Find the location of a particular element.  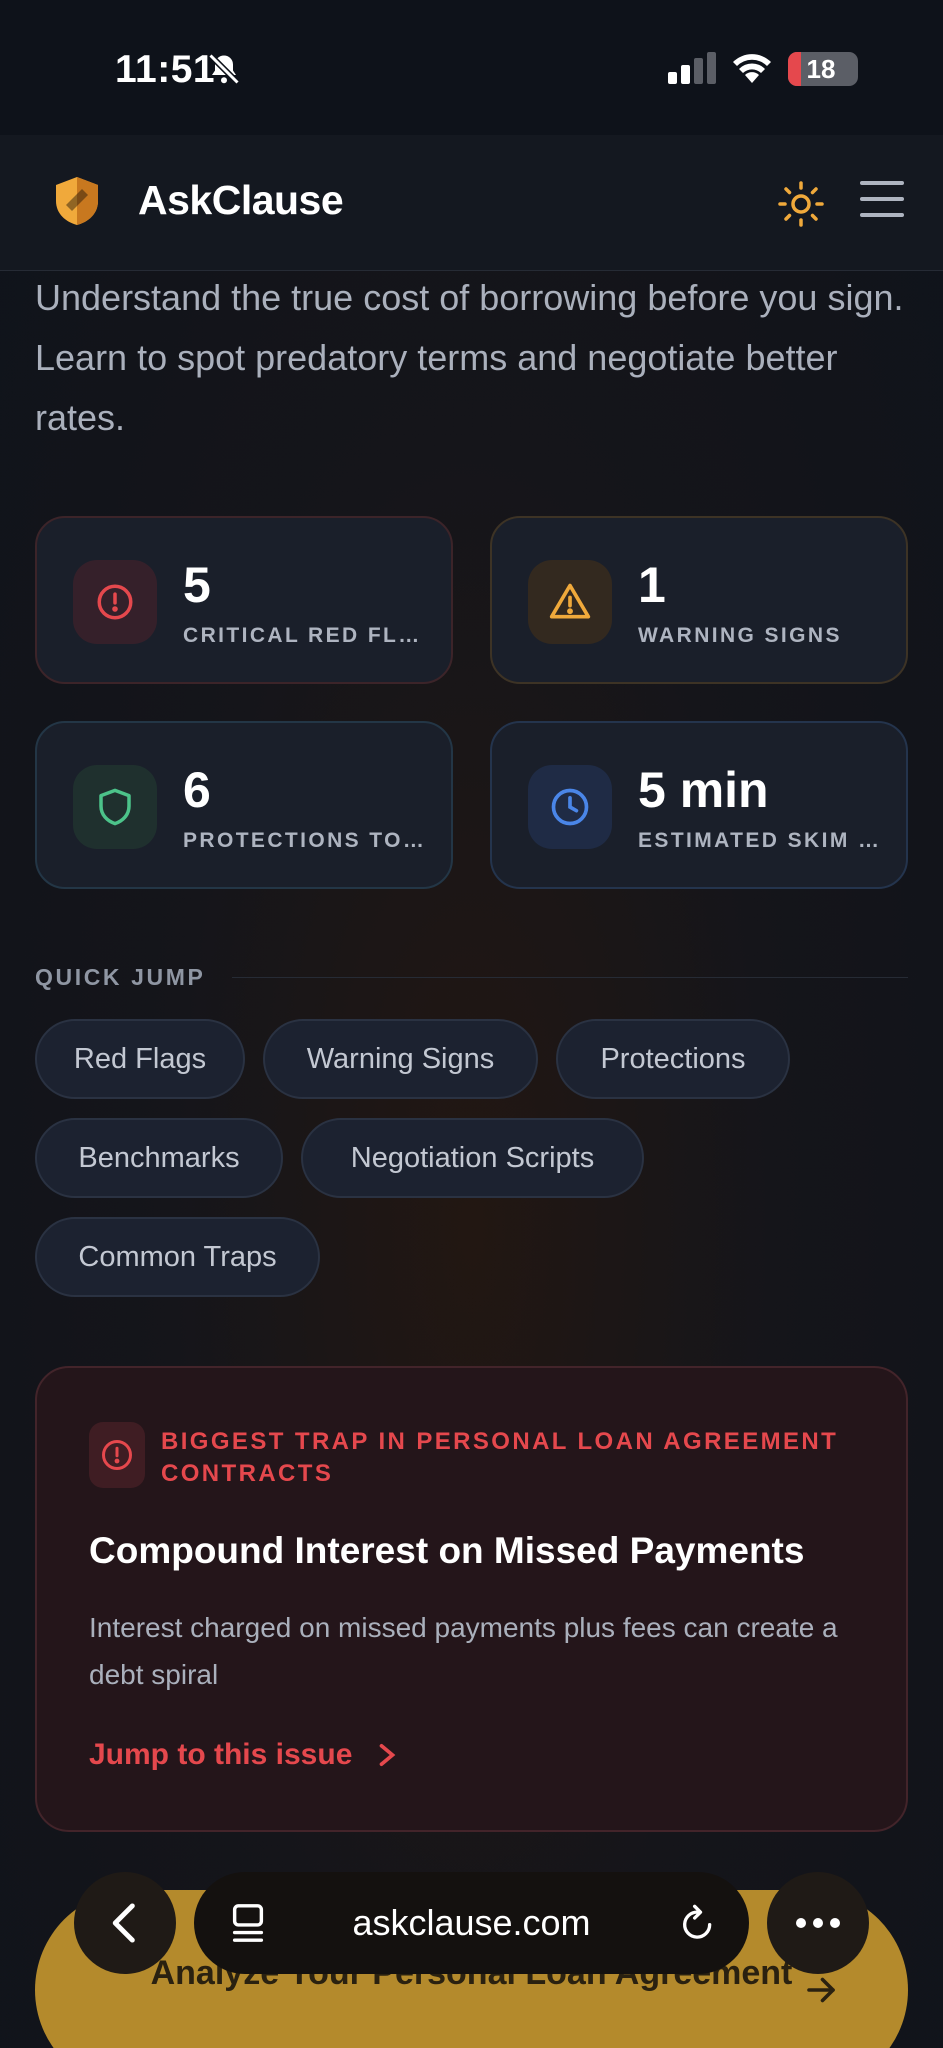

trap-icon-box is located at coordinates (117, 1455).